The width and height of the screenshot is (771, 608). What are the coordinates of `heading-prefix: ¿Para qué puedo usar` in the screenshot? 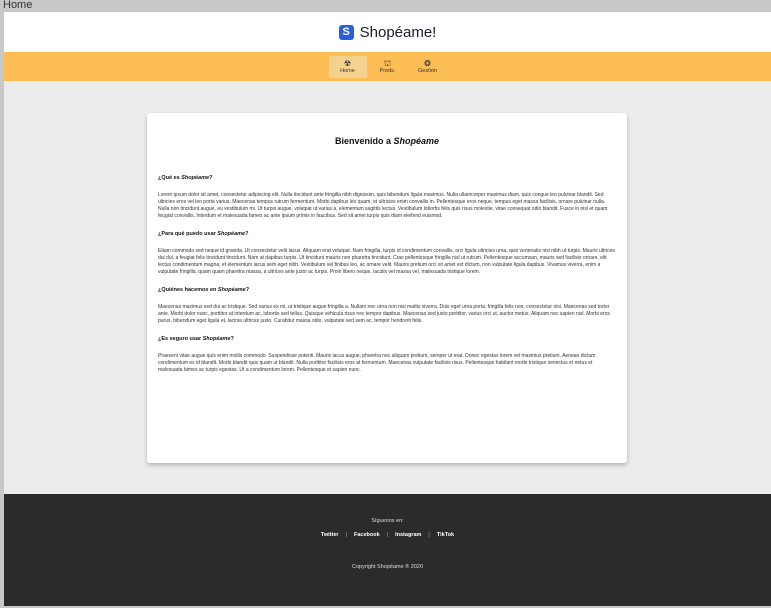 It's located at (188, 234).